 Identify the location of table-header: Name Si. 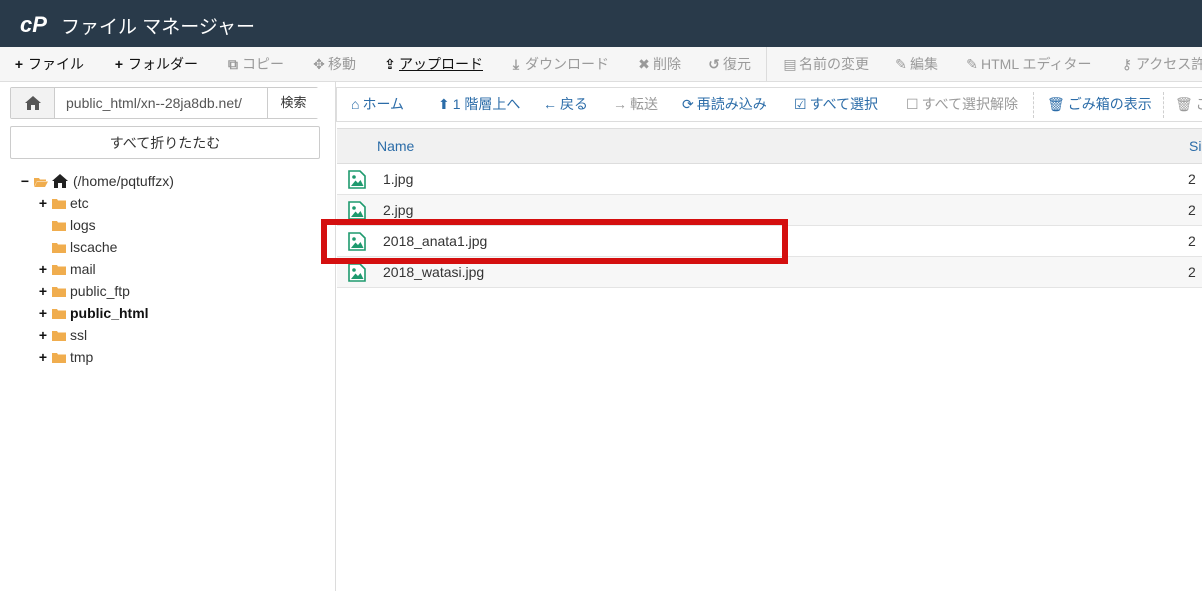
(769, 146).